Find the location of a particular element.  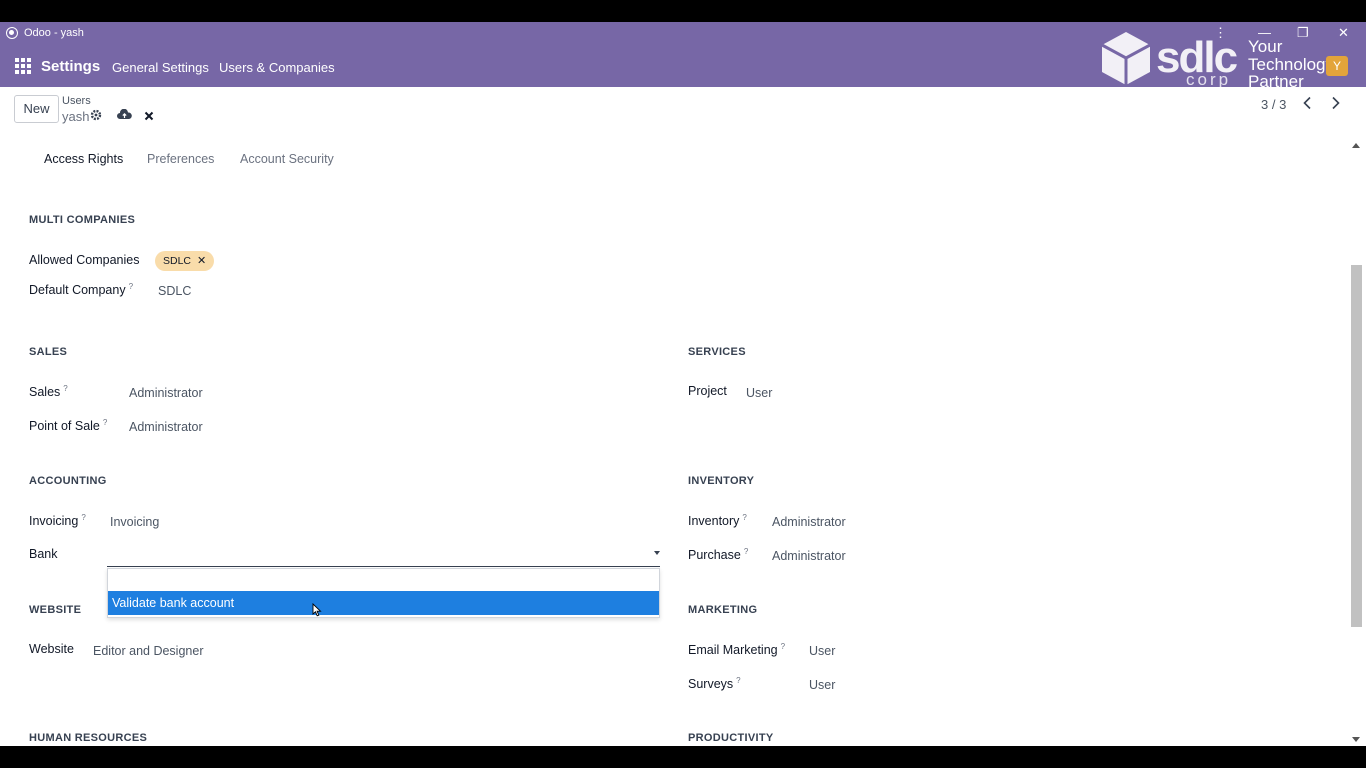

tab-account-security: Account Security is located at coordinates (287, 159).